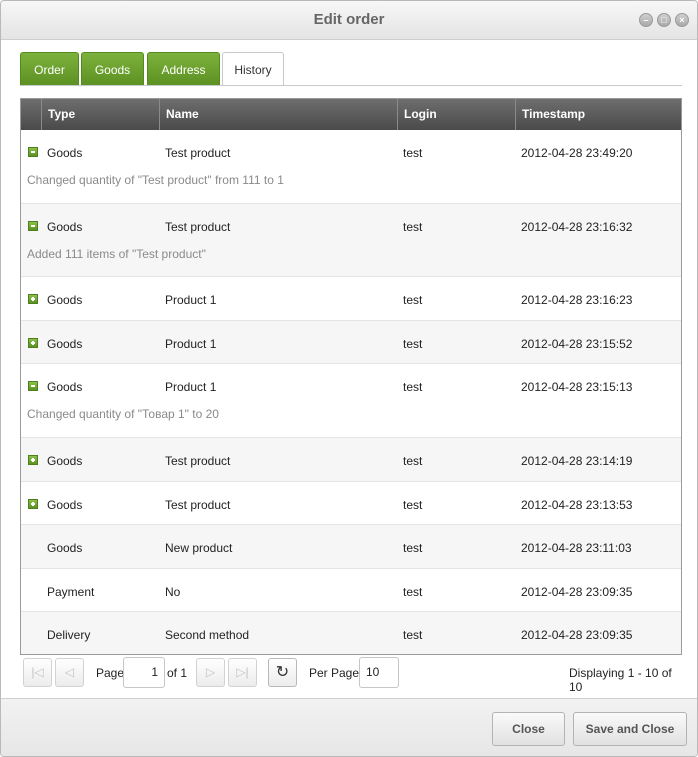  I want to click on title-bar: Edit order – □ ×, so click(349, 20).